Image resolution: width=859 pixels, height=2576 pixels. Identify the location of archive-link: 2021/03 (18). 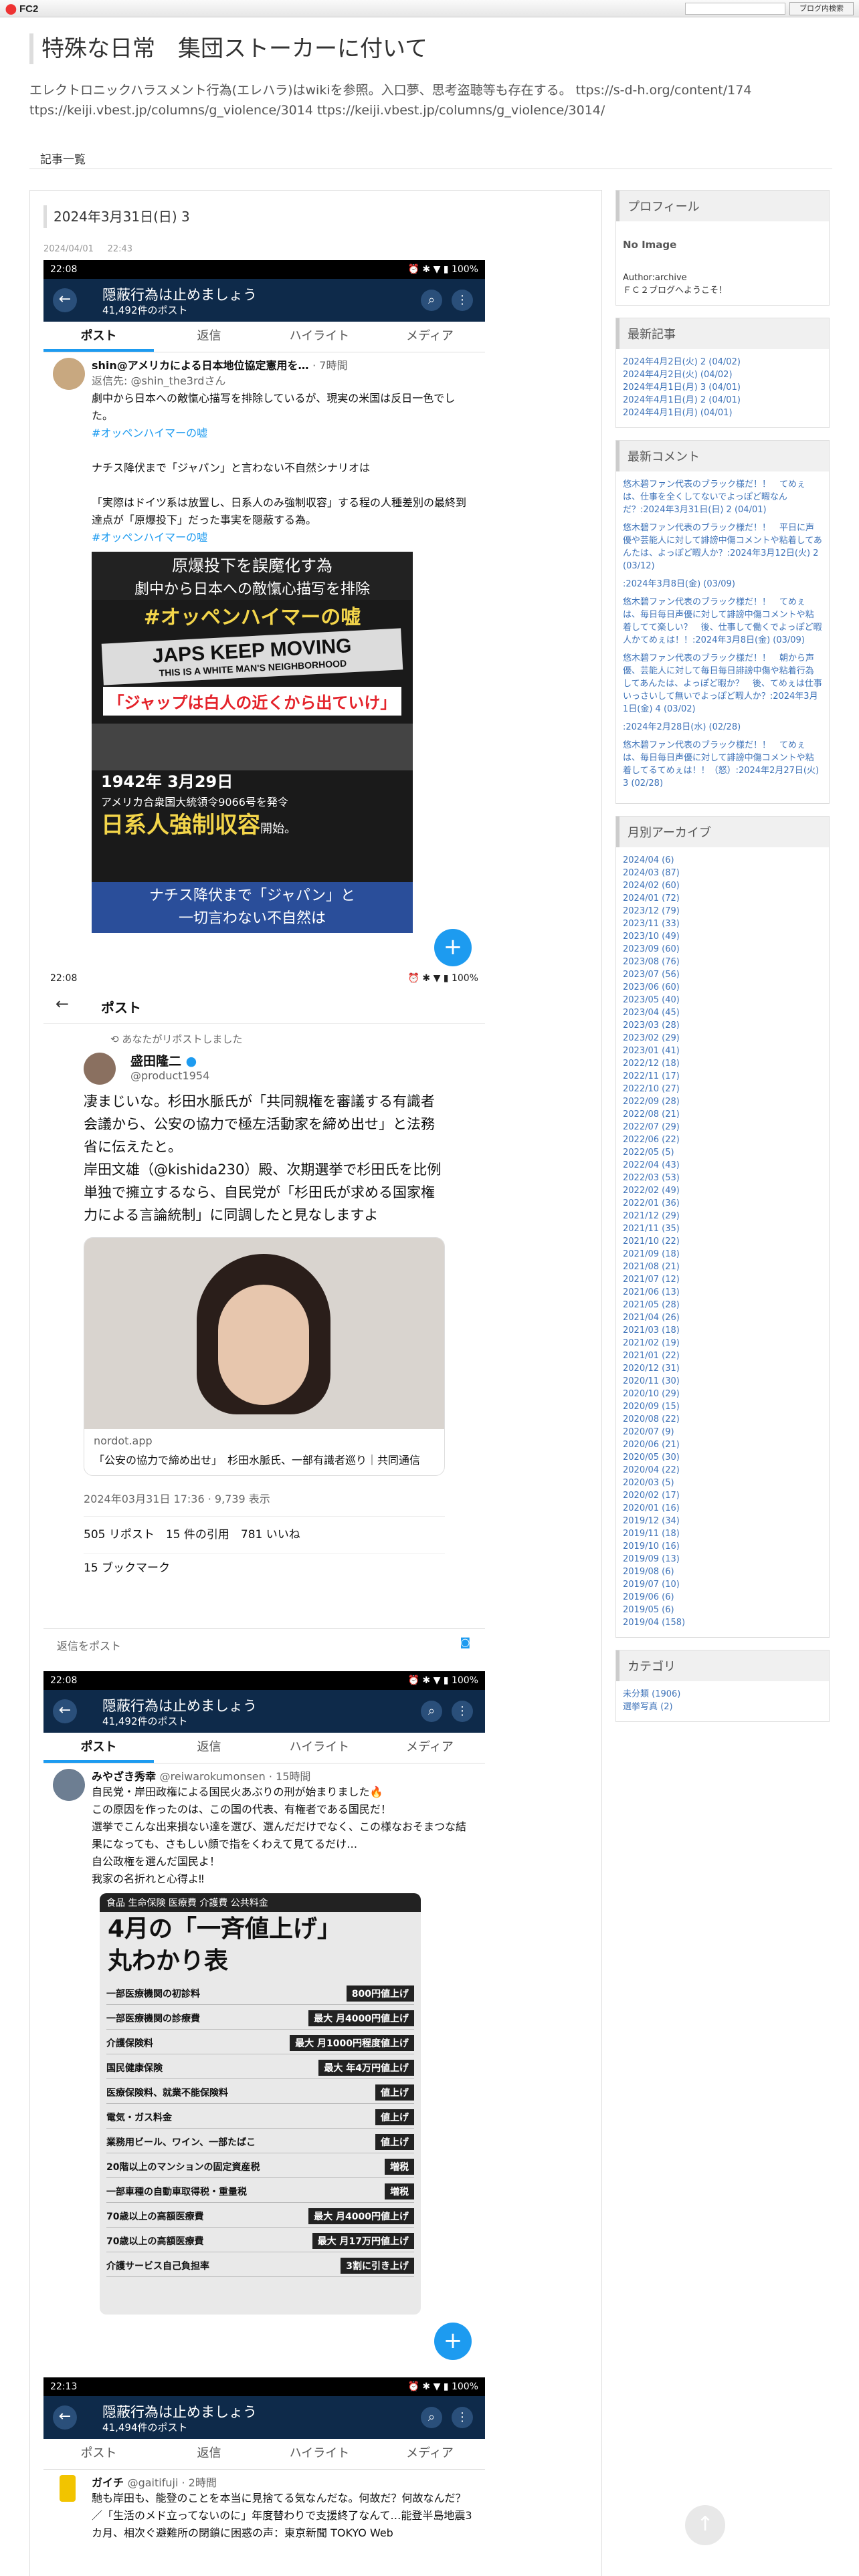
(723, 1330).